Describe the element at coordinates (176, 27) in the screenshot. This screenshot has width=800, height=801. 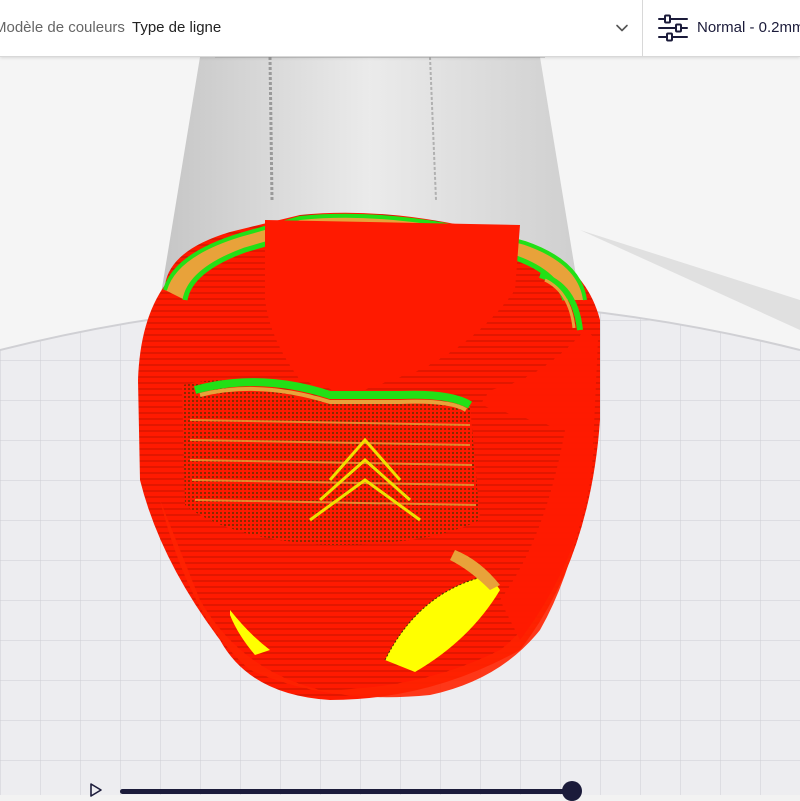
I see `color-scheme-value: Type de ligne` at that location.